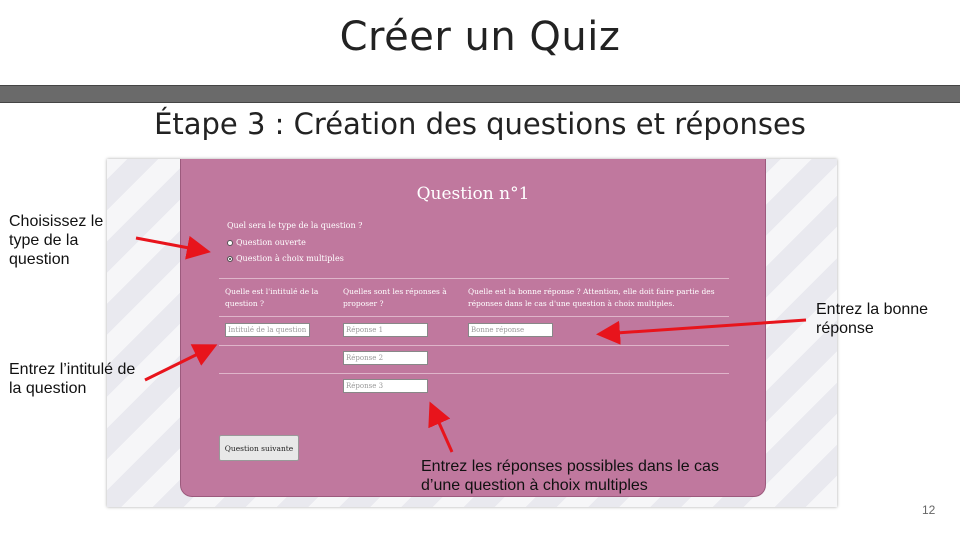  I want to click on page-number: 12, so click(929, 510).